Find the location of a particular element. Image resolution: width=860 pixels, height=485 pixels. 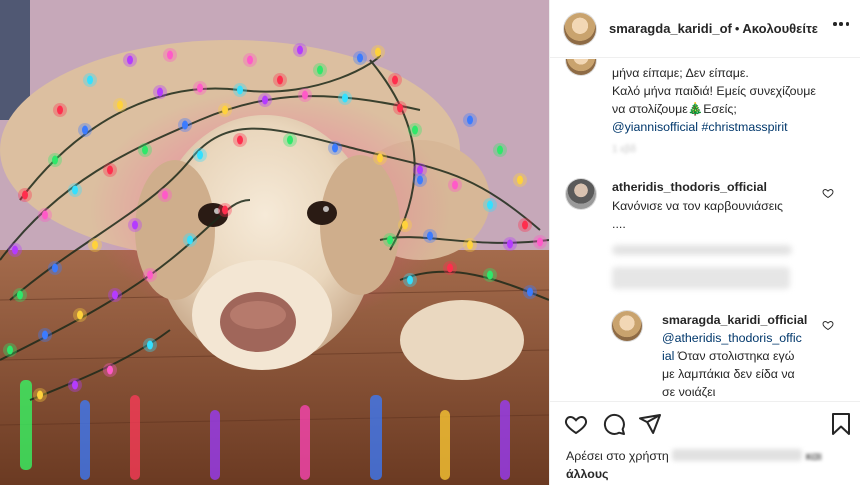

caption-line: να στολίζουμε🎄Εσείς; is located at coordinates (732, 109).